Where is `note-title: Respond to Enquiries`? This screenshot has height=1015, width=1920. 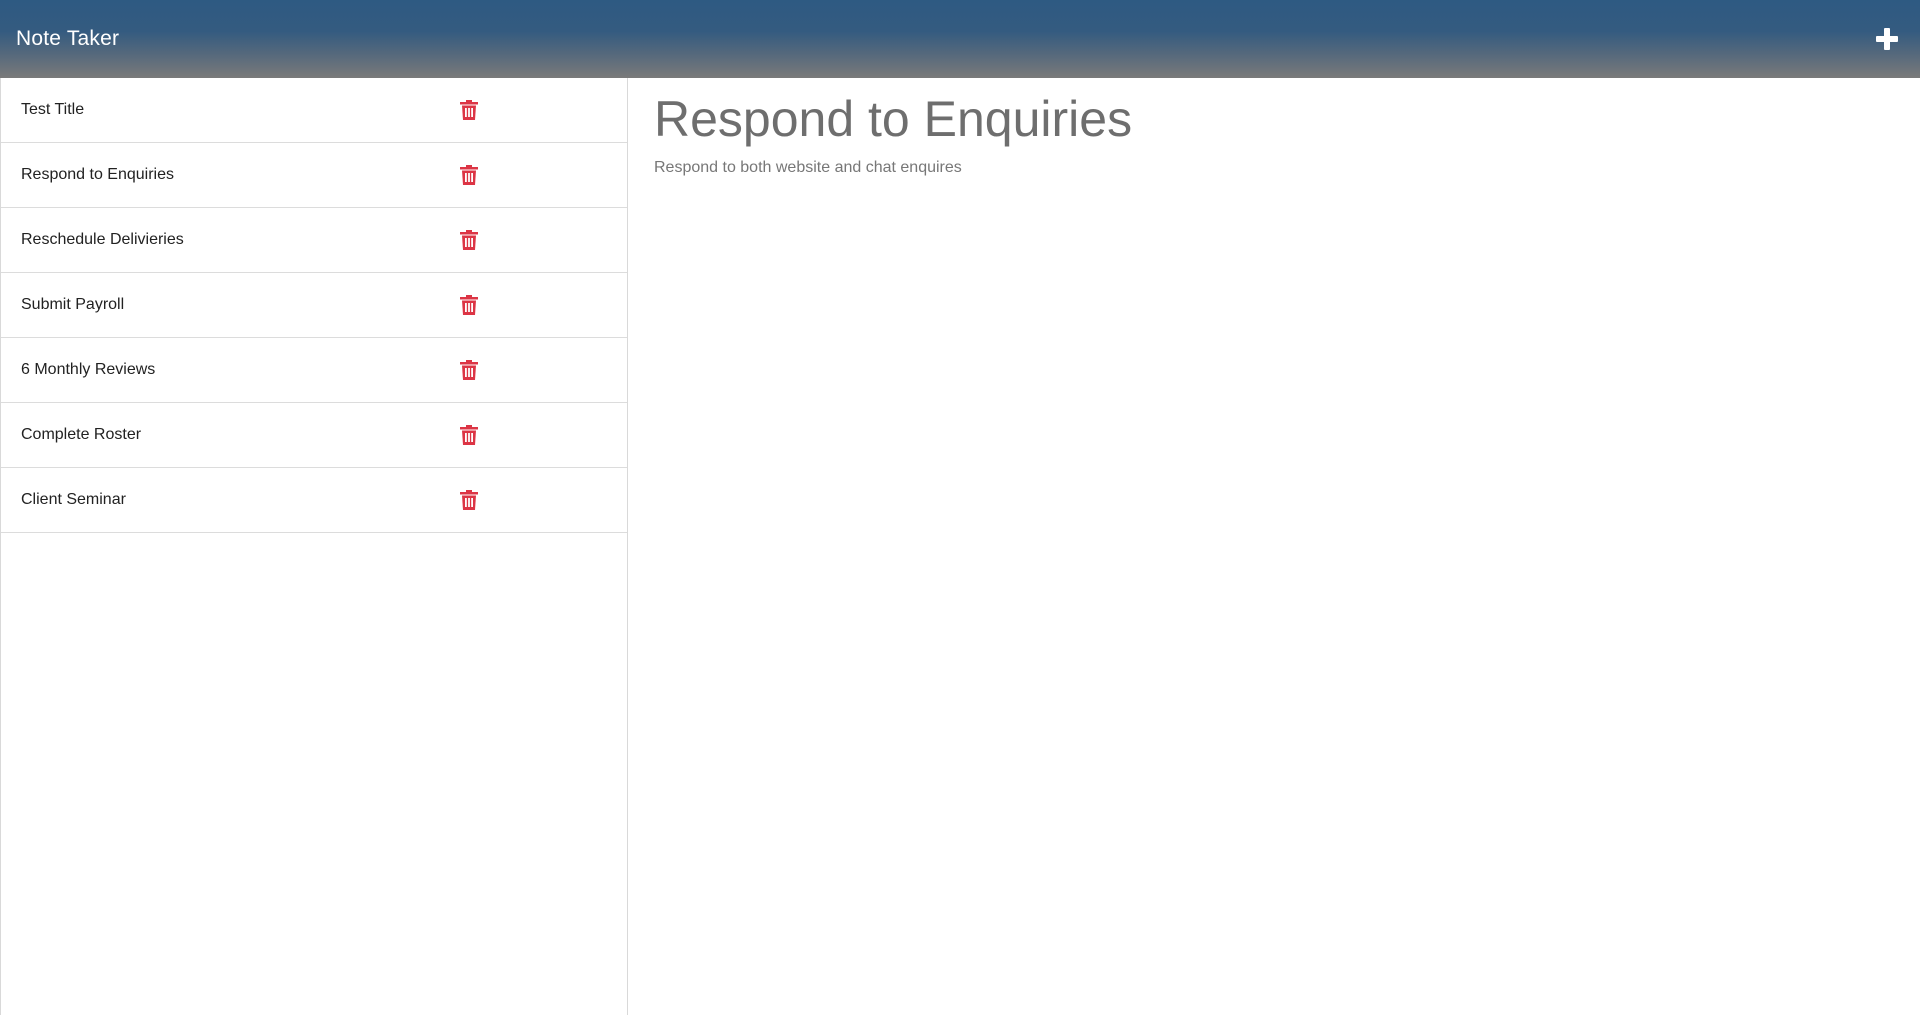
note-title: Respond to Enquiries is located at coordinates (97, 174).